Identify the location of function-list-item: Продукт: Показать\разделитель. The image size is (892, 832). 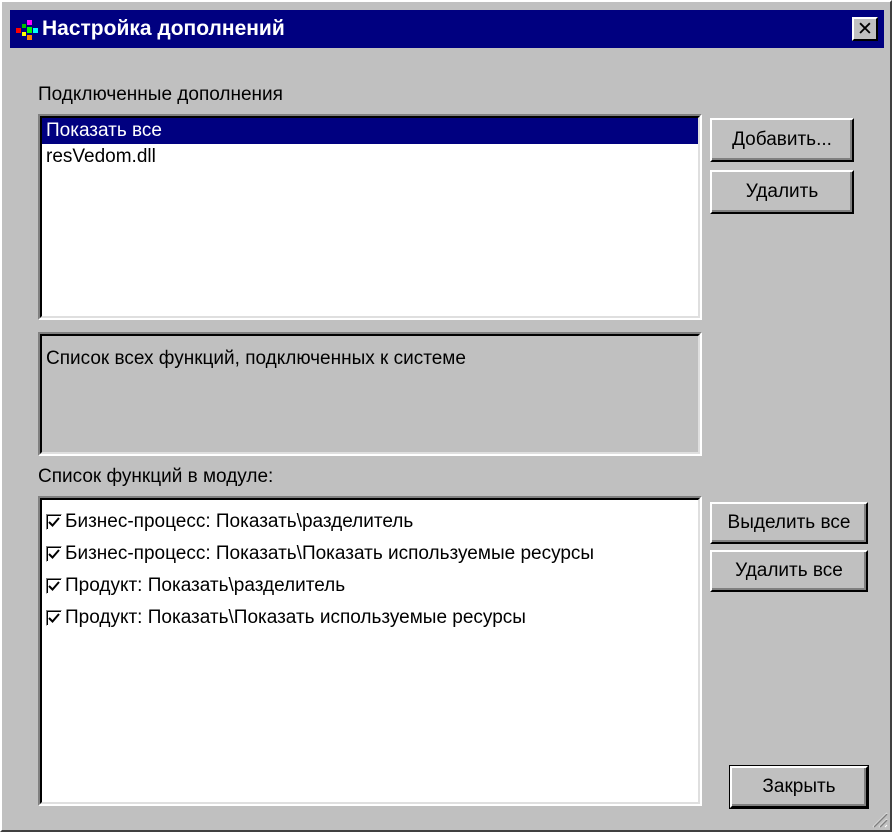
(370, 586).